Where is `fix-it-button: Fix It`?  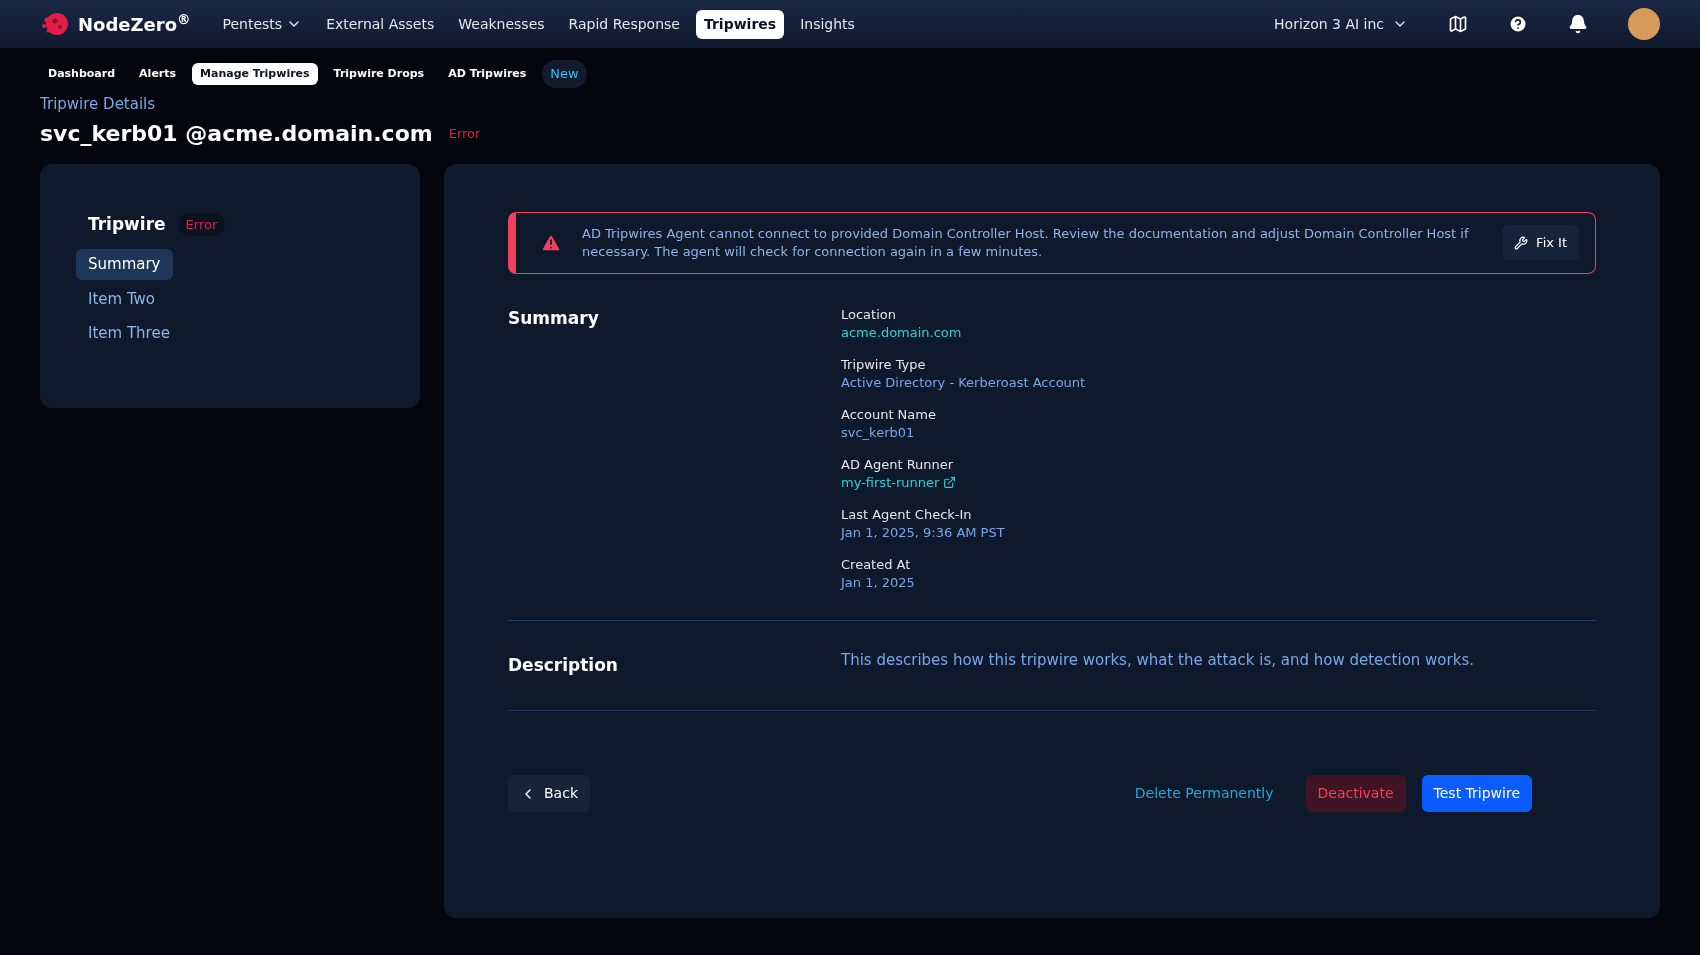 fix-it-button: Fix It is located at coordinates (1540, 242).